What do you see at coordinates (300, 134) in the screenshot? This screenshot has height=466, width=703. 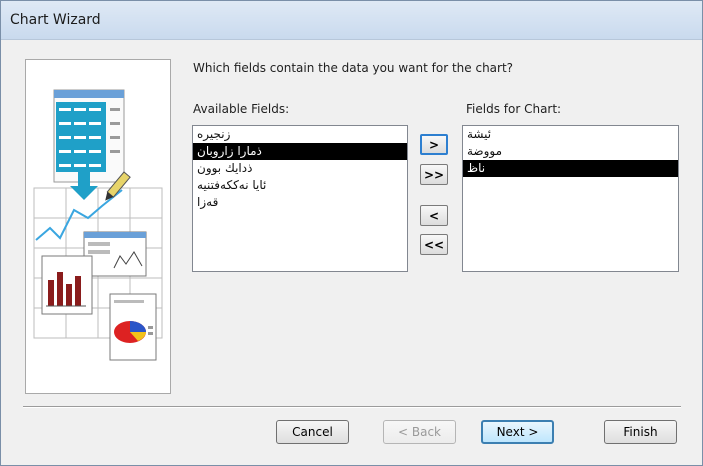 I see `list-item: زنجیره` at bounding box center [300, 134].